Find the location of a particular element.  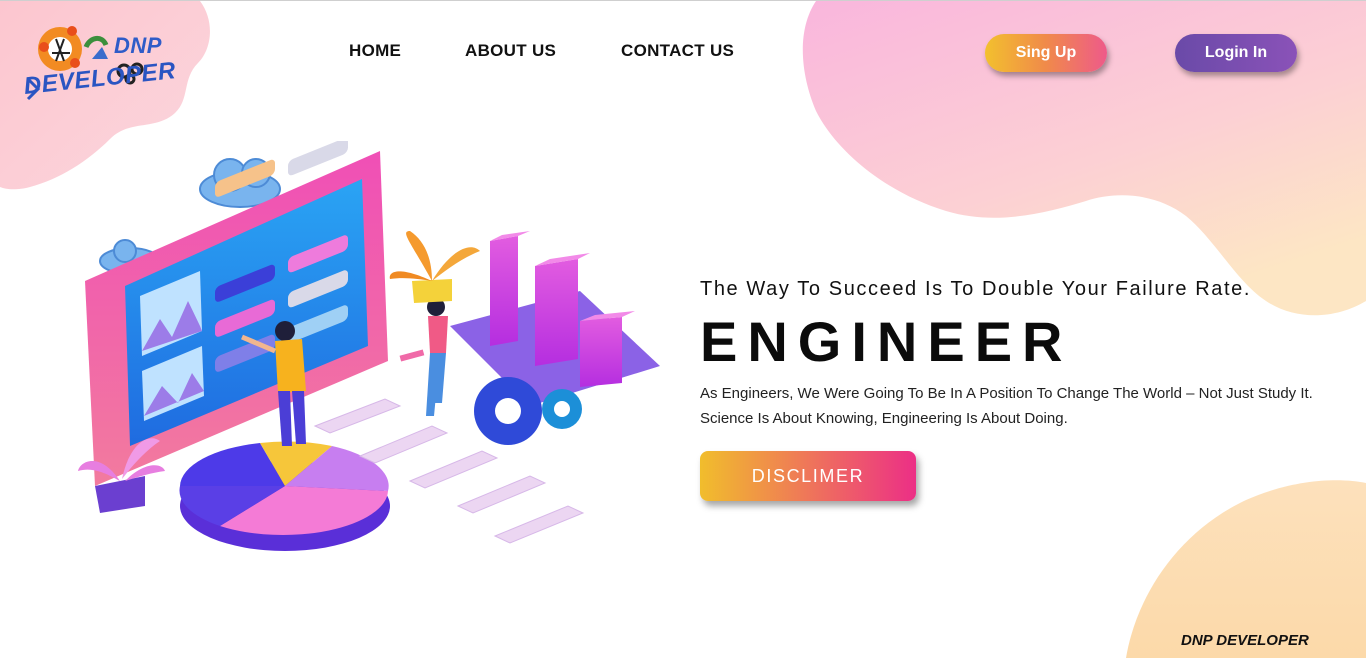

login-button: Login In is located at coordinates (1236, 53).